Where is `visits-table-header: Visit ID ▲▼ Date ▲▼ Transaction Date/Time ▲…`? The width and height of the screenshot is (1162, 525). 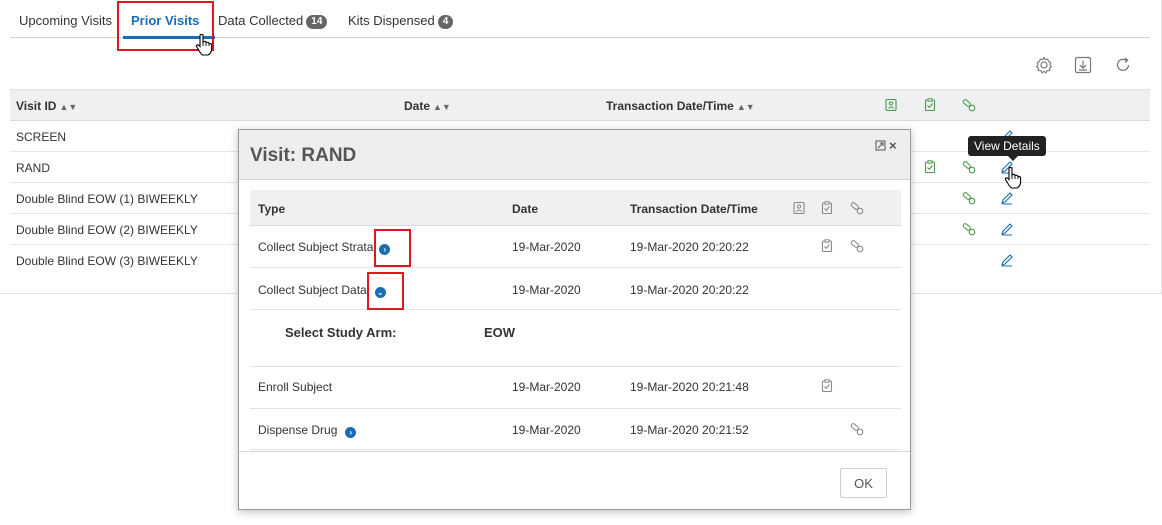
visits-table-header: Visit ID ▲▼ Date ▲▼ Transaction Date/Time ▲… is located at coordinates (580, 105).